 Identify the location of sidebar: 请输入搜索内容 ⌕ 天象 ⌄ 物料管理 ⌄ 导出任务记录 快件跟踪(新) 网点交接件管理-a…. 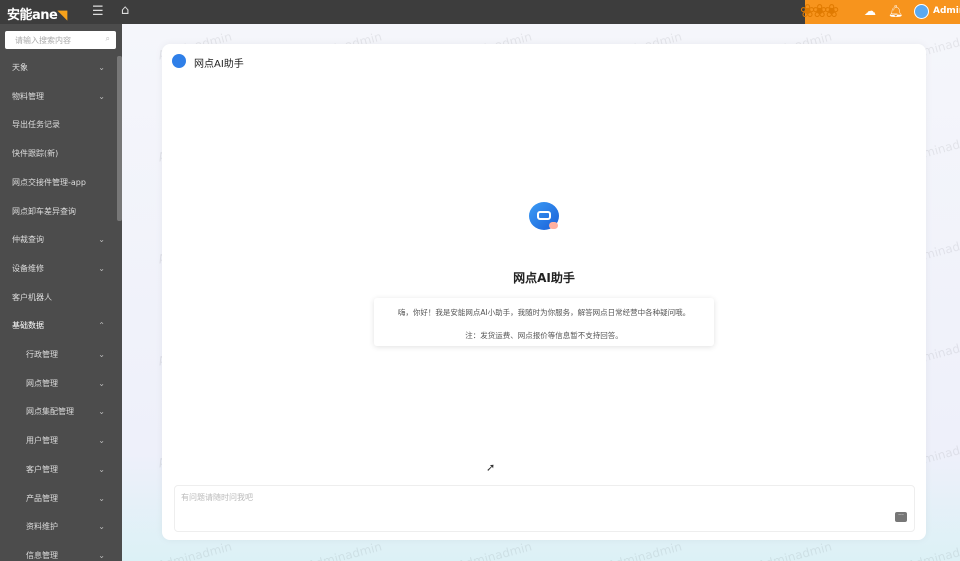
(61, 292).